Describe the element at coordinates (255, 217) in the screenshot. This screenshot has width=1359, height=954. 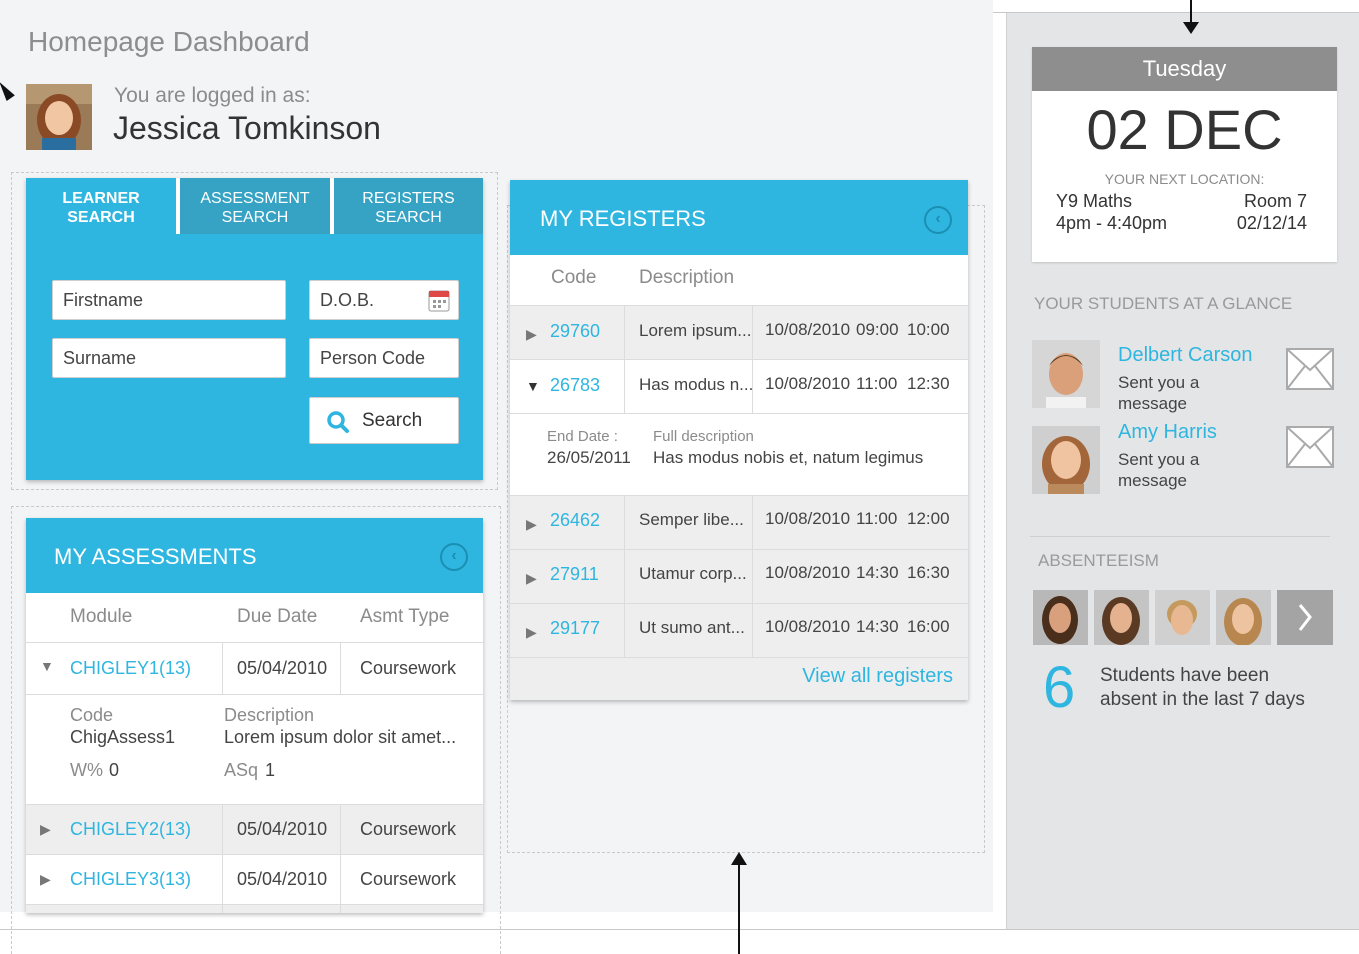
I see `tab-label: SEARCH` at that location.